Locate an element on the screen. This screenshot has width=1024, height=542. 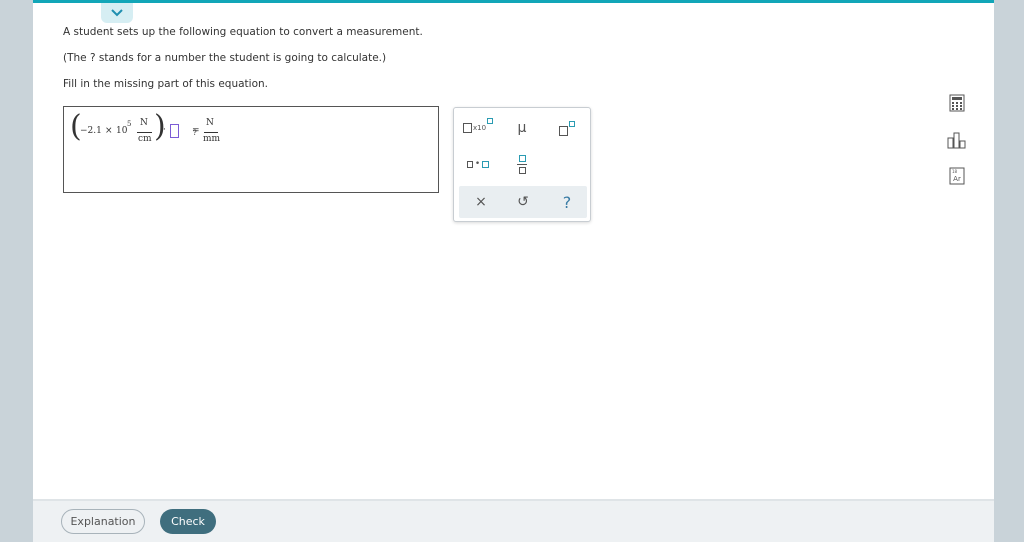
periodic-table-icon: Ar 18 is located at coordinates (957, 176).